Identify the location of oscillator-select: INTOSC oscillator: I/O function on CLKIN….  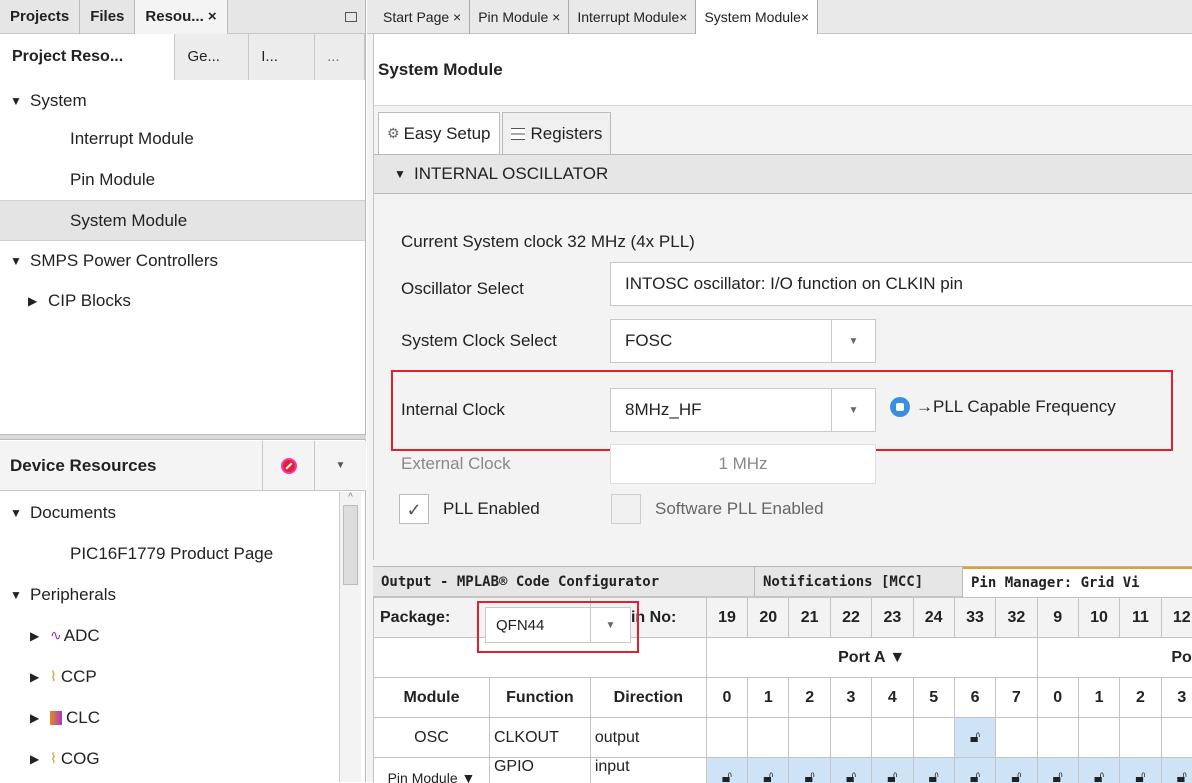
(901, 284).